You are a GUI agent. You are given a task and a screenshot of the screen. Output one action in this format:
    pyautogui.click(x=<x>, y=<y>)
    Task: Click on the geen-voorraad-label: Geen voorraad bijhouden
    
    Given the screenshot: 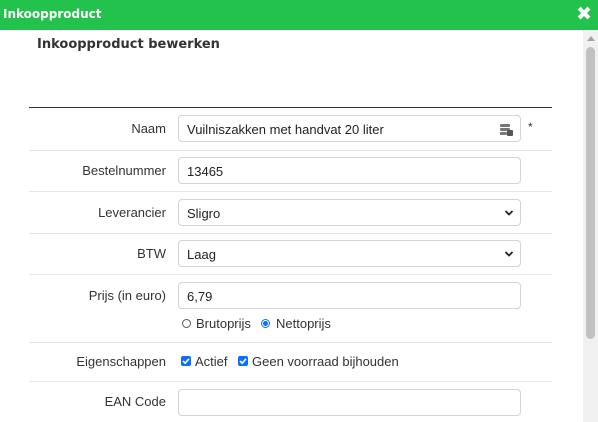 What is the action you would take?
    pyautogui.click(x=325, y=361)
    